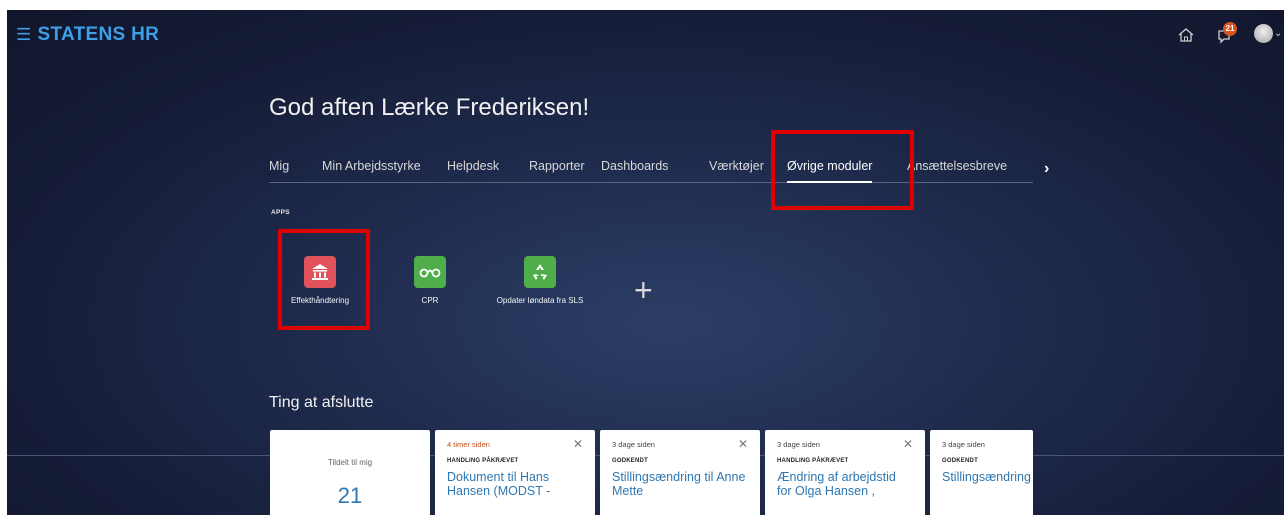 This screenshot has width=1284, height=515. I want to click on apps-section-title: APPS, so click(280, 212).